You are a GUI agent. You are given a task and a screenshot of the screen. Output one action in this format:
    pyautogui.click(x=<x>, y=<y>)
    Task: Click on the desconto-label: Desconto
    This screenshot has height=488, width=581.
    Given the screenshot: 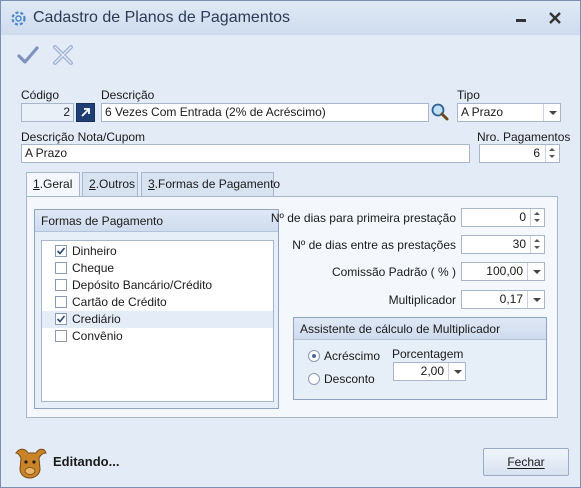 What is the action you would take?
    pyautogui.click(x=349, y=379)
    